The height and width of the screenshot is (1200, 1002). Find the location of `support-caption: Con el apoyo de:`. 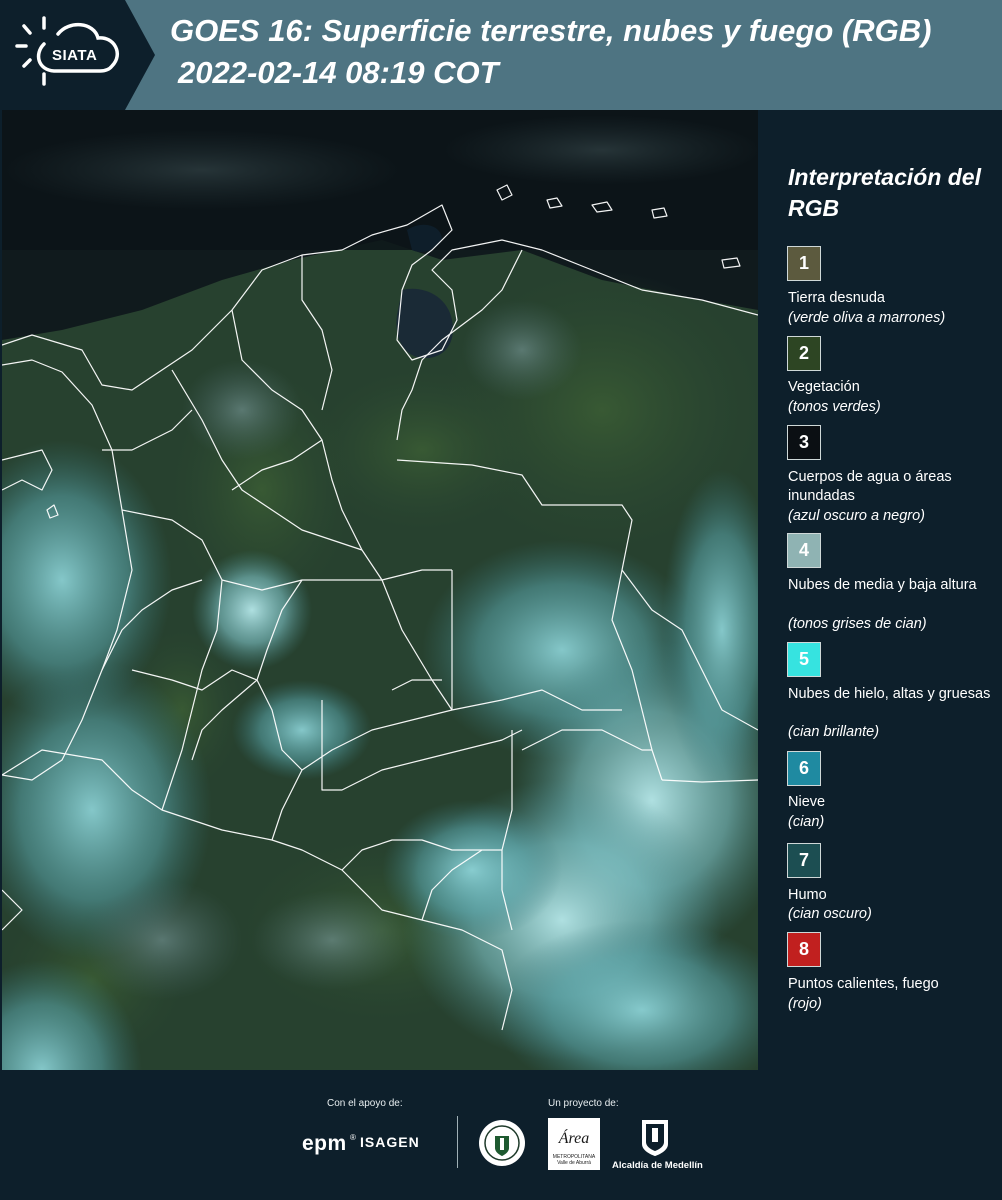

support-caption: Con el apoyo de: is located at coordinates (365, 1103).